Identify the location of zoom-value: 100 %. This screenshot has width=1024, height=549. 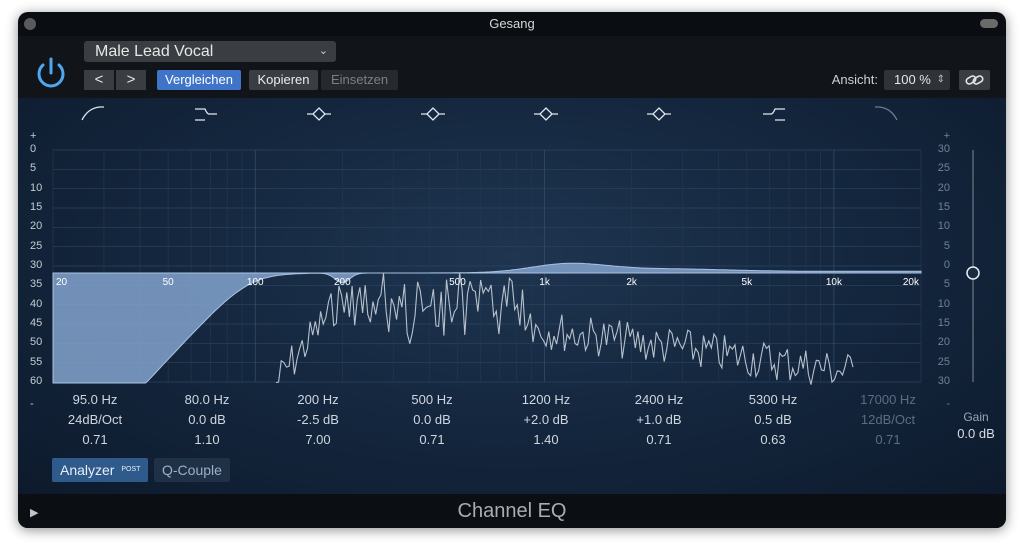
(912, 79).